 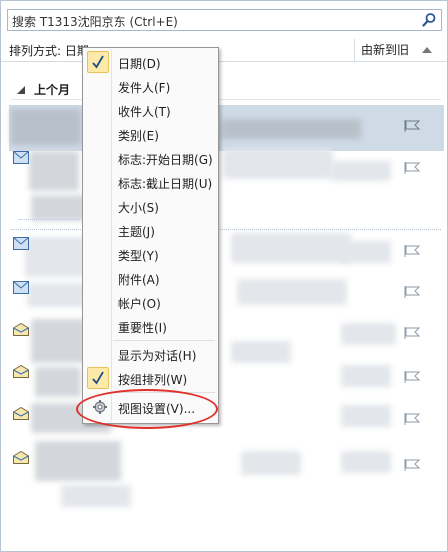 I want to click on menu-item-date: 日期(D), so click(x=150, y=62).